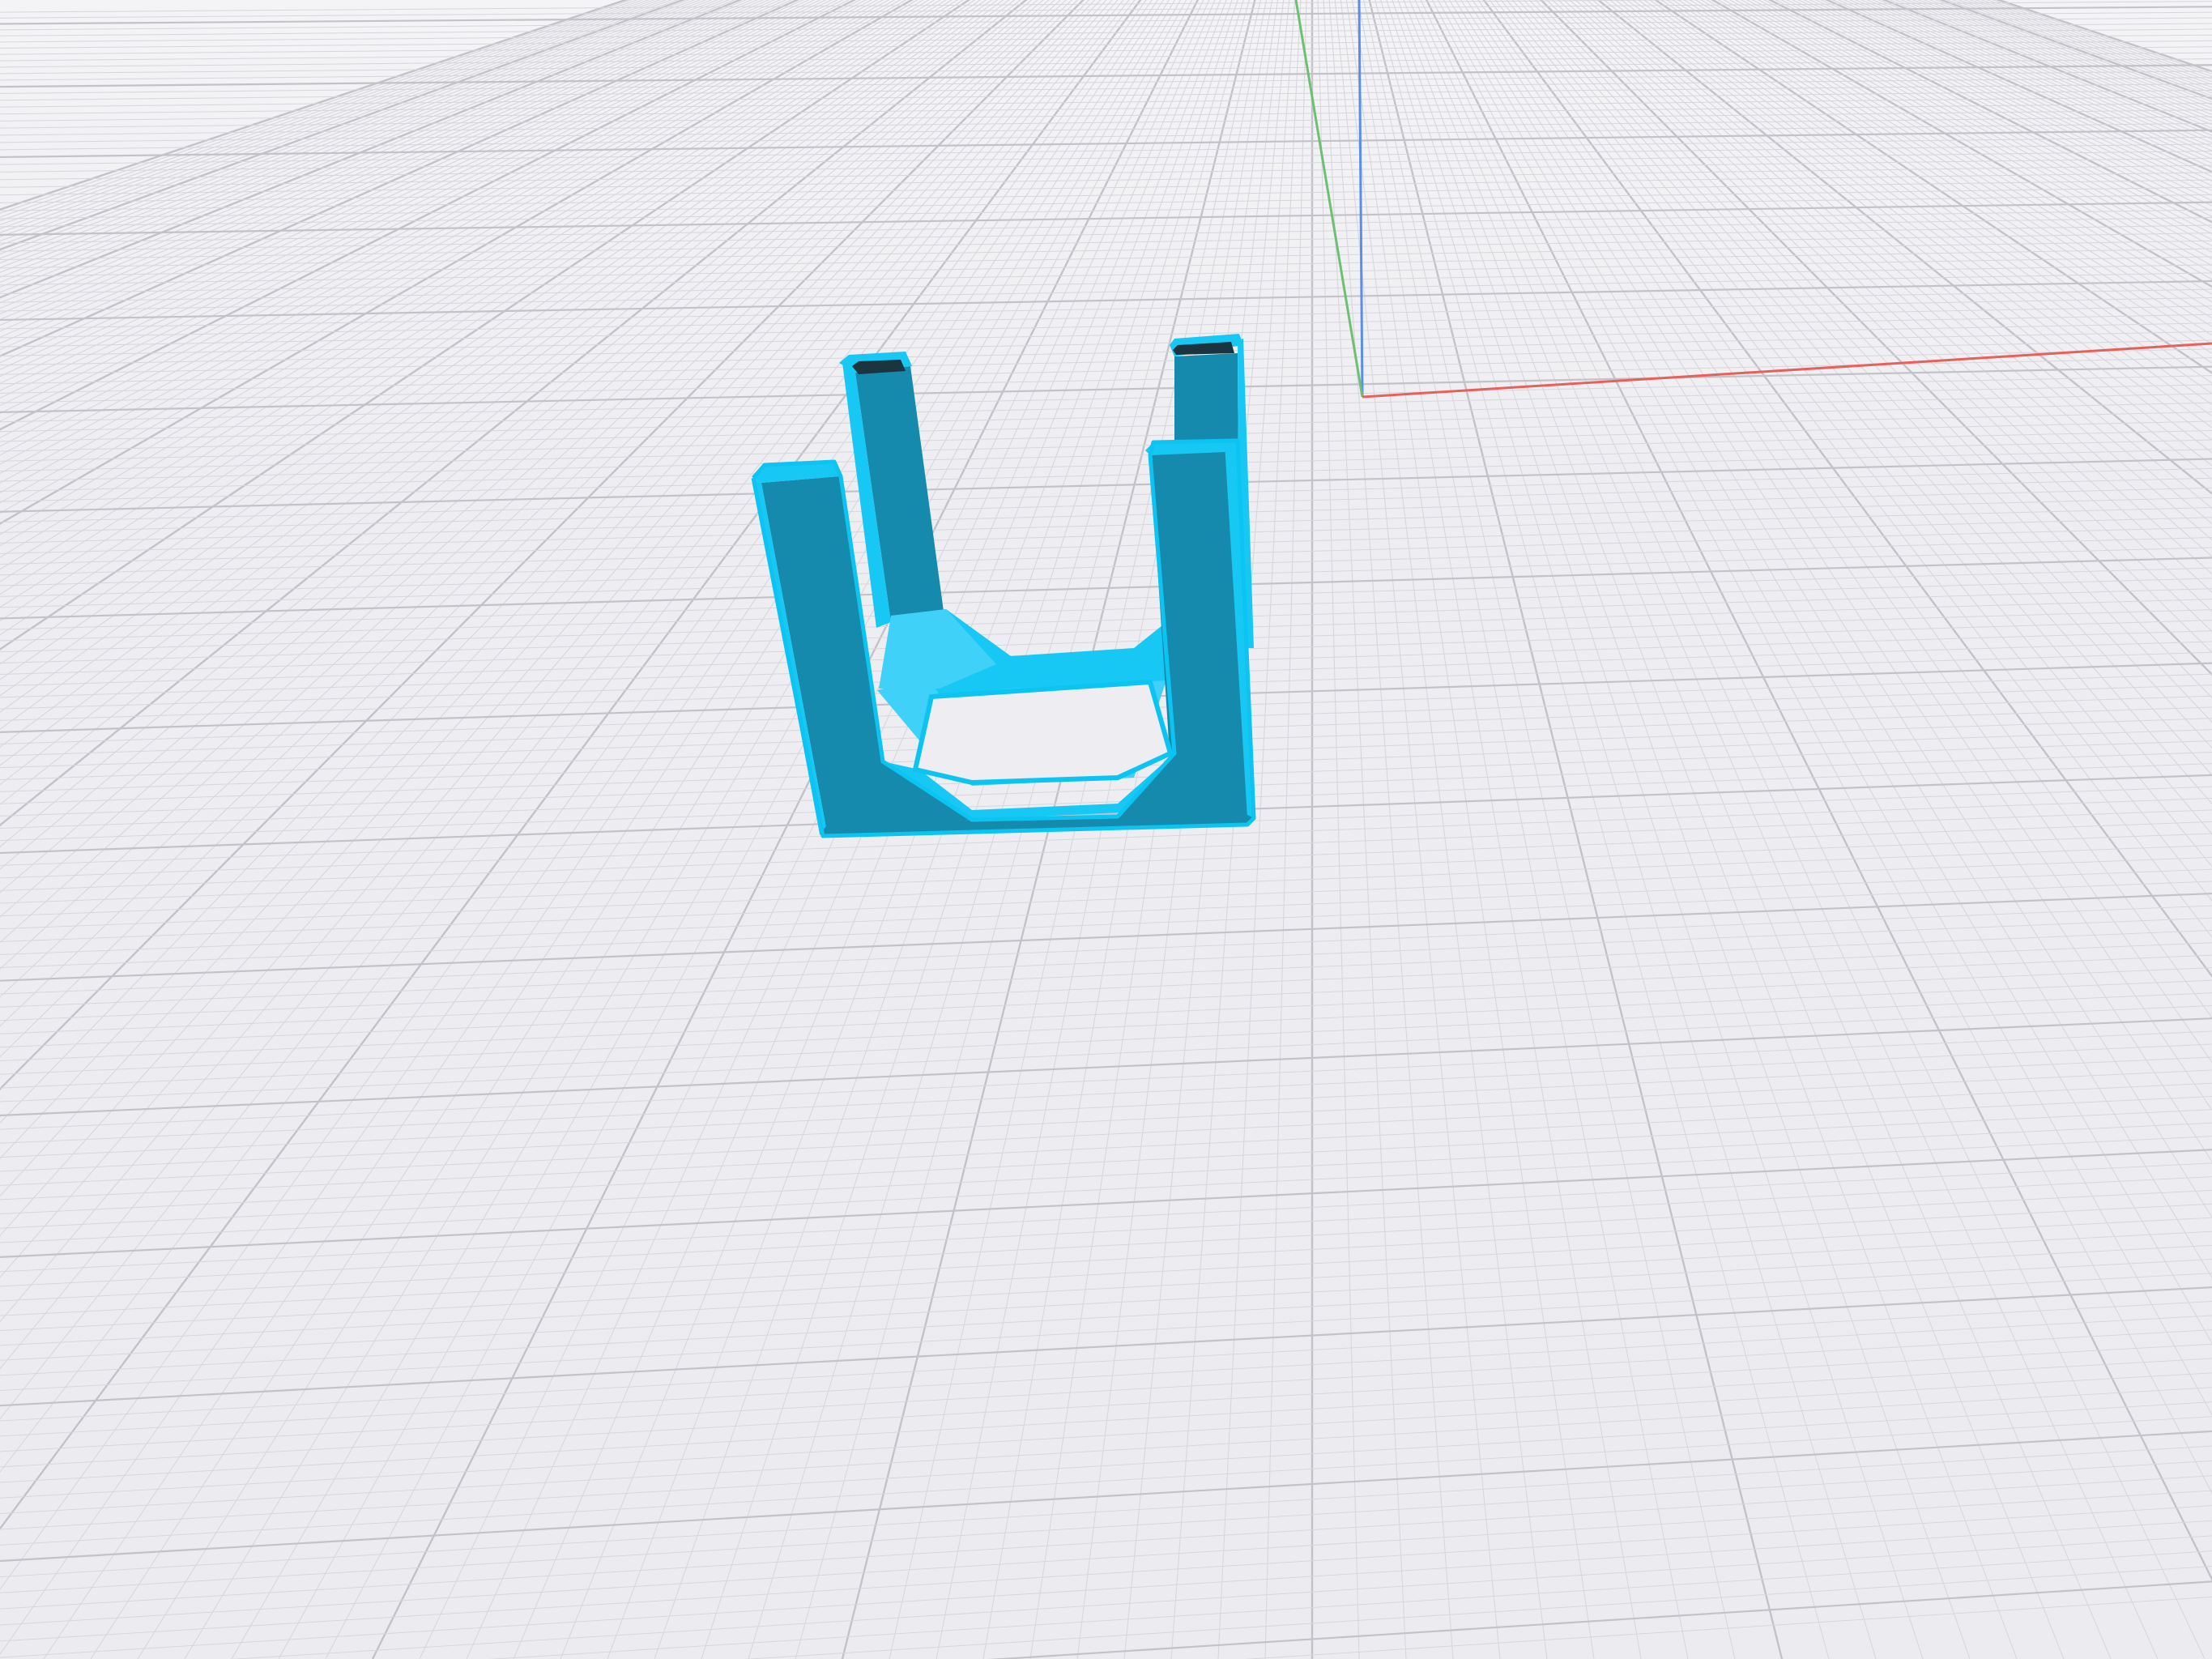 The image size is (2212, 1659). What do you see at coordinates (1043, 732) in the screenshot?
I see `inner-floor-opening` at bounding box center [1043, 732].